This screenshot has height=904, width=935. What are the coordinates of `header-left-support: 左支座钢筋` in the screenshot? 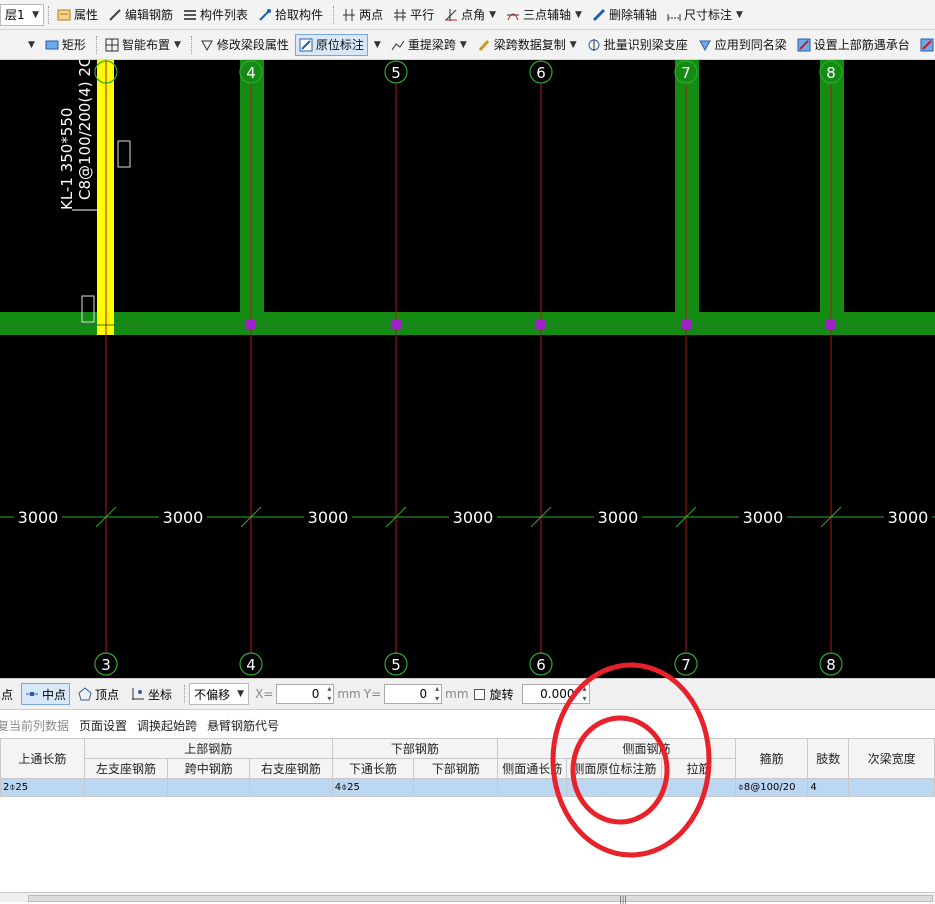 It's located at (126, 768).